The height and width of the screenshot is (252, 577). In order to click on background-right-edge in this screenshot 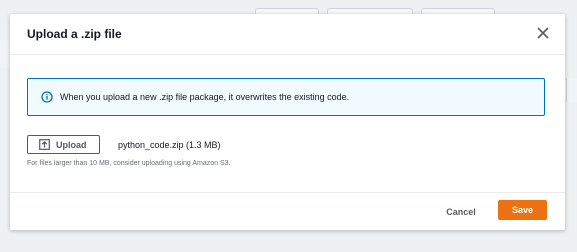, I will do `click(571, 90)`.